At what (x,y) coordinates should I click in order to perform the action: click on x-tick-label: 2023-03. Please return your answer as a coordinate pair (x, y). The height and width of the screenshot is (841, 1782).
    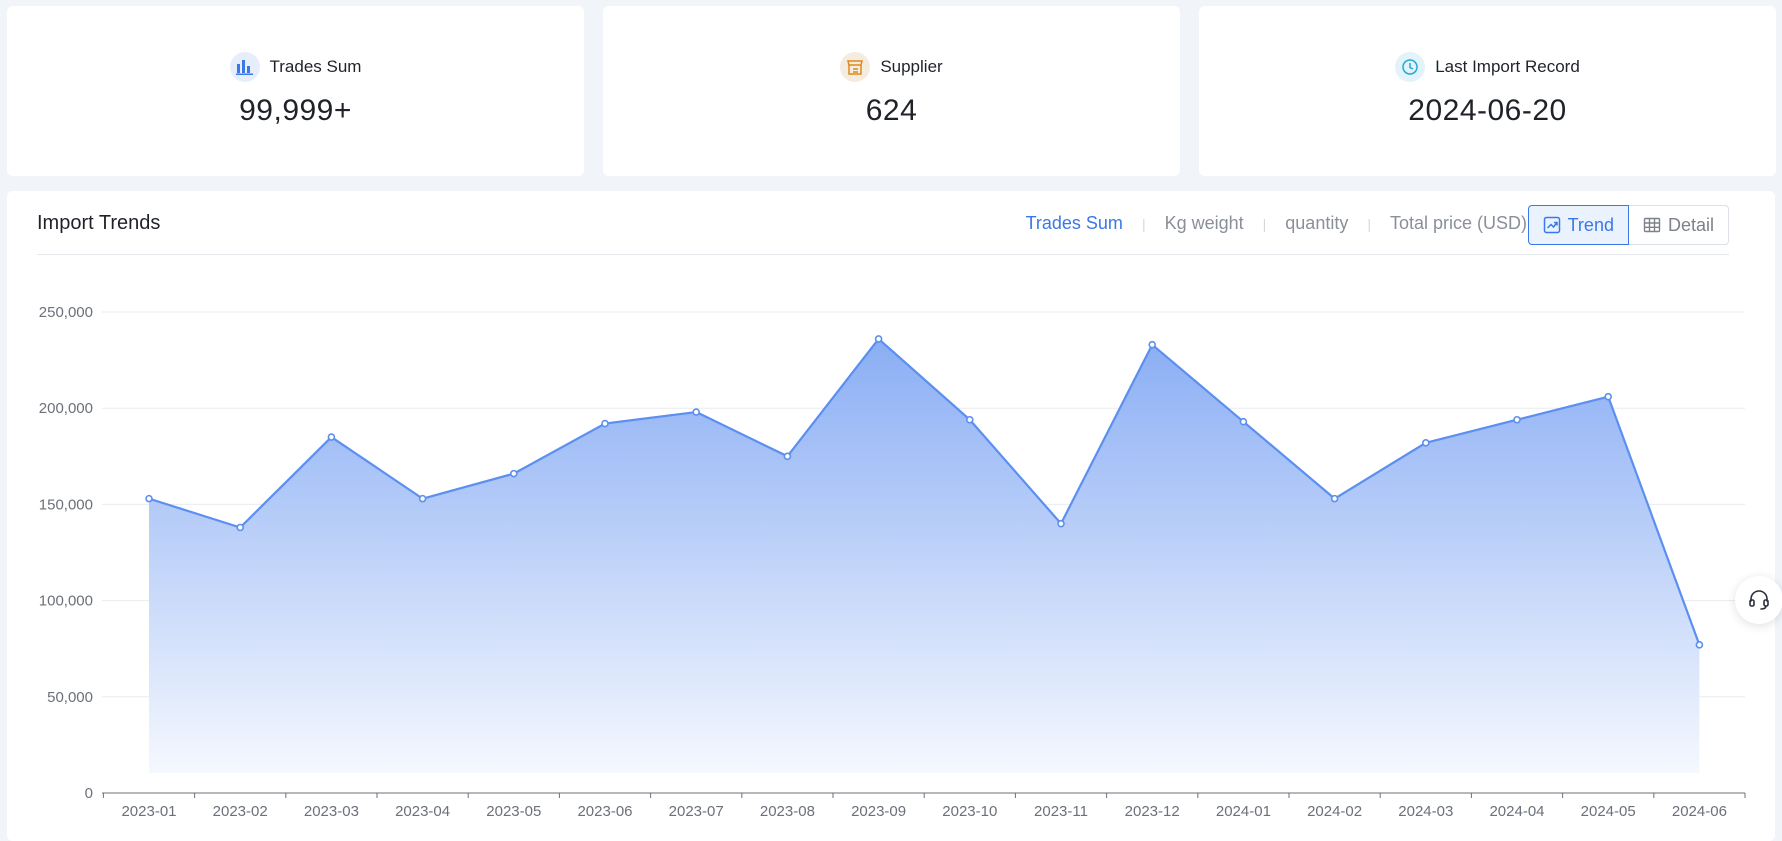
    Looking at the image, I should click on (331, 811).